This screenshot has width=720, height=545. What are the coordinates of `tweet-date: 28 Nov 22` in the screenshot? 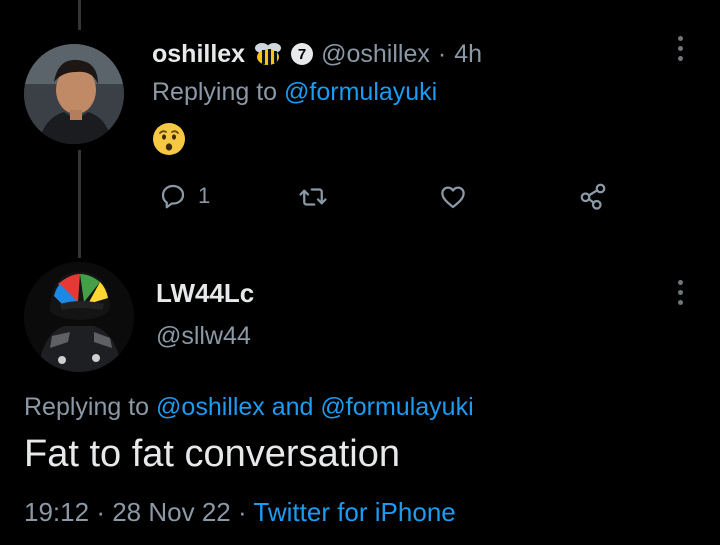 It's located at (171, 512).